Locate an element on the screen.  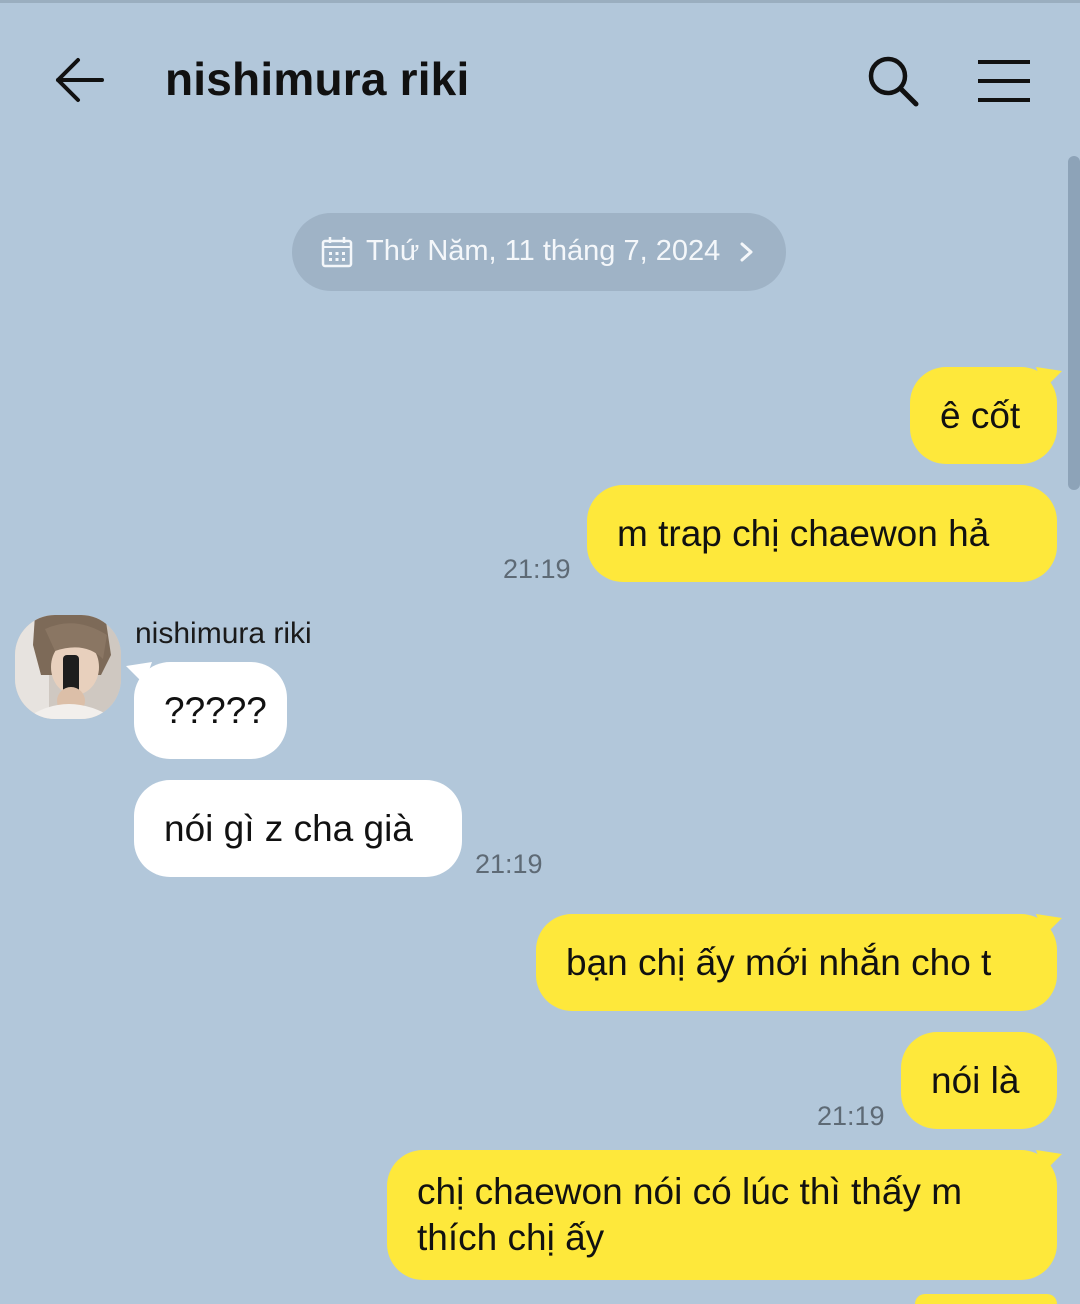
chat-header: nishimura riki is located at coordinates (540, 80).